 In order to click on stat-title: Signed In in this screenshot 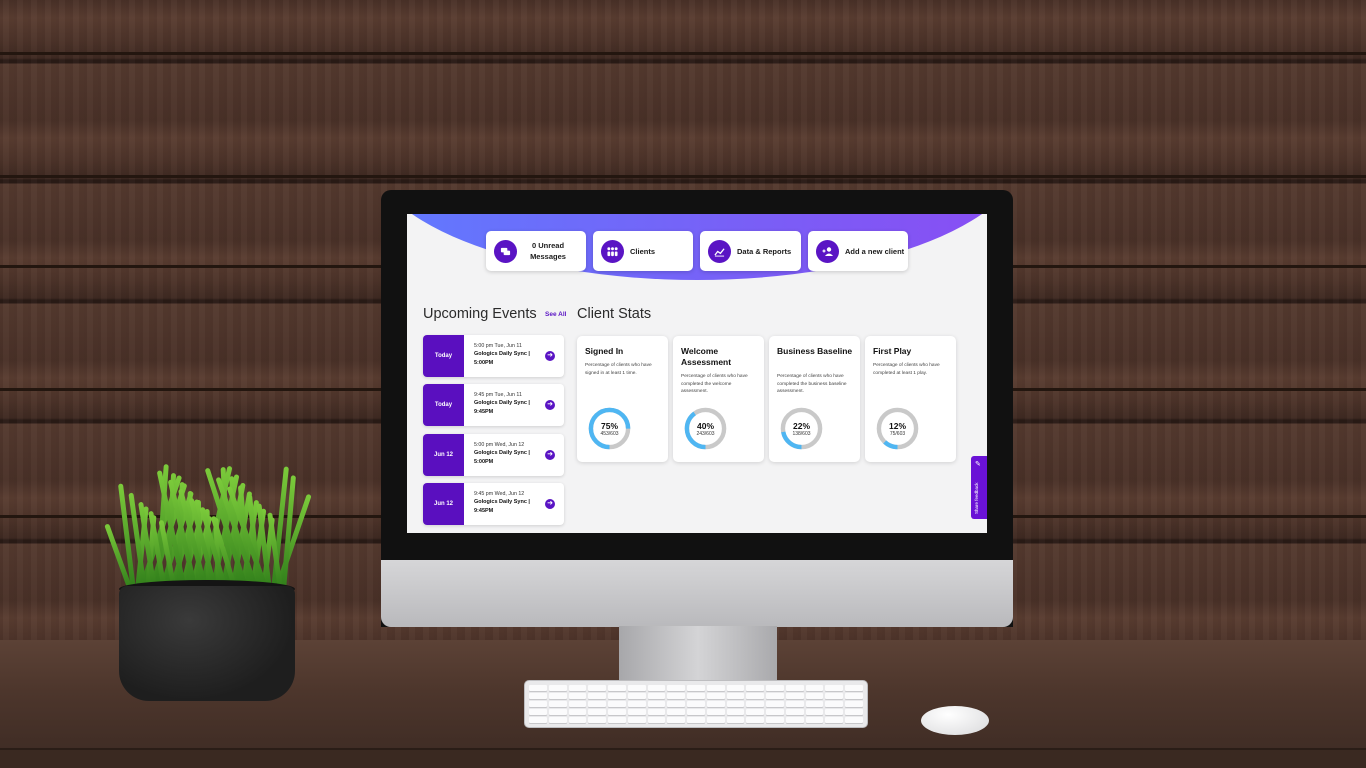, I will do `click(604, 351)`.